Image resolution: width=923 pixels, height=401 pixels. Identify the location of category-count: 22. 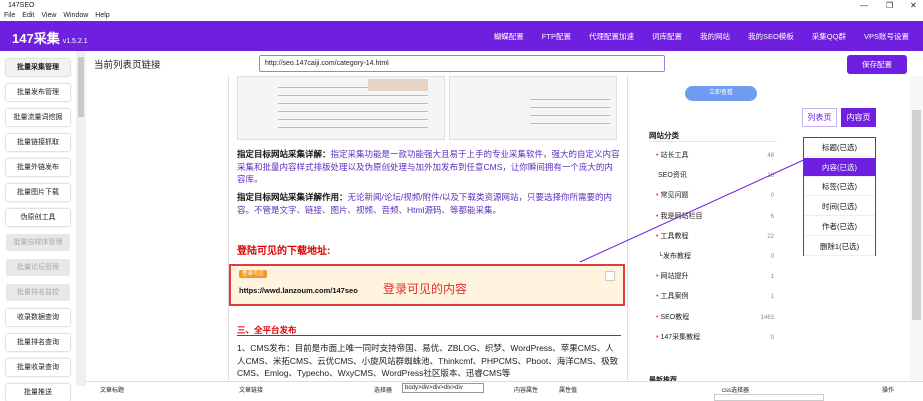
(770, 236).